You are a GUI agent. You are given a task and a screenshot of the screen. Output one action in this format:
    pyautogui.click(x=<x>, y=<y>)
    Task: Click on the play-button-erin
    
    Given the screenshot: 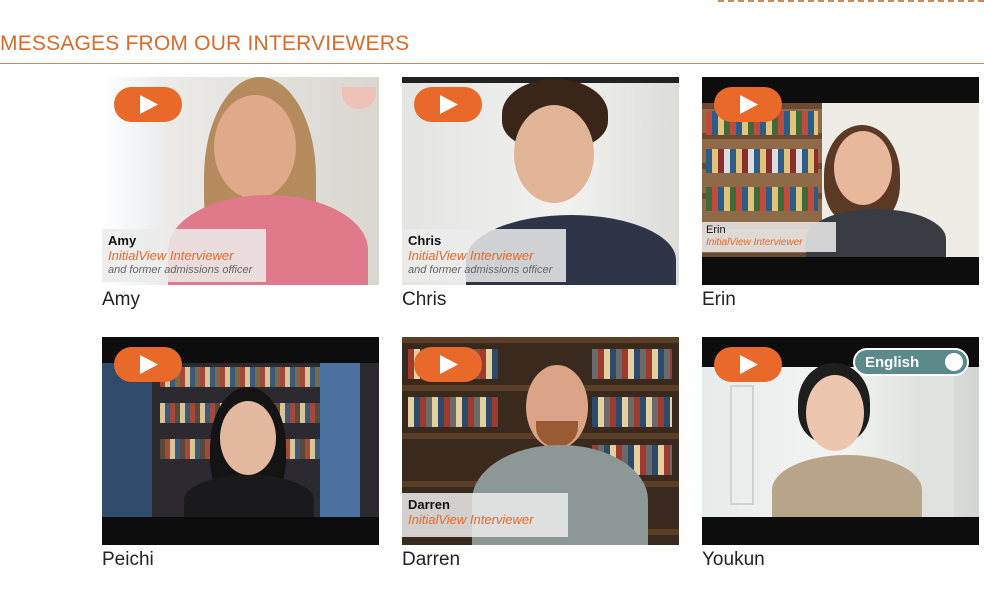 What is the action you would take?
    pyautogui.click(x=748, y=104)
    